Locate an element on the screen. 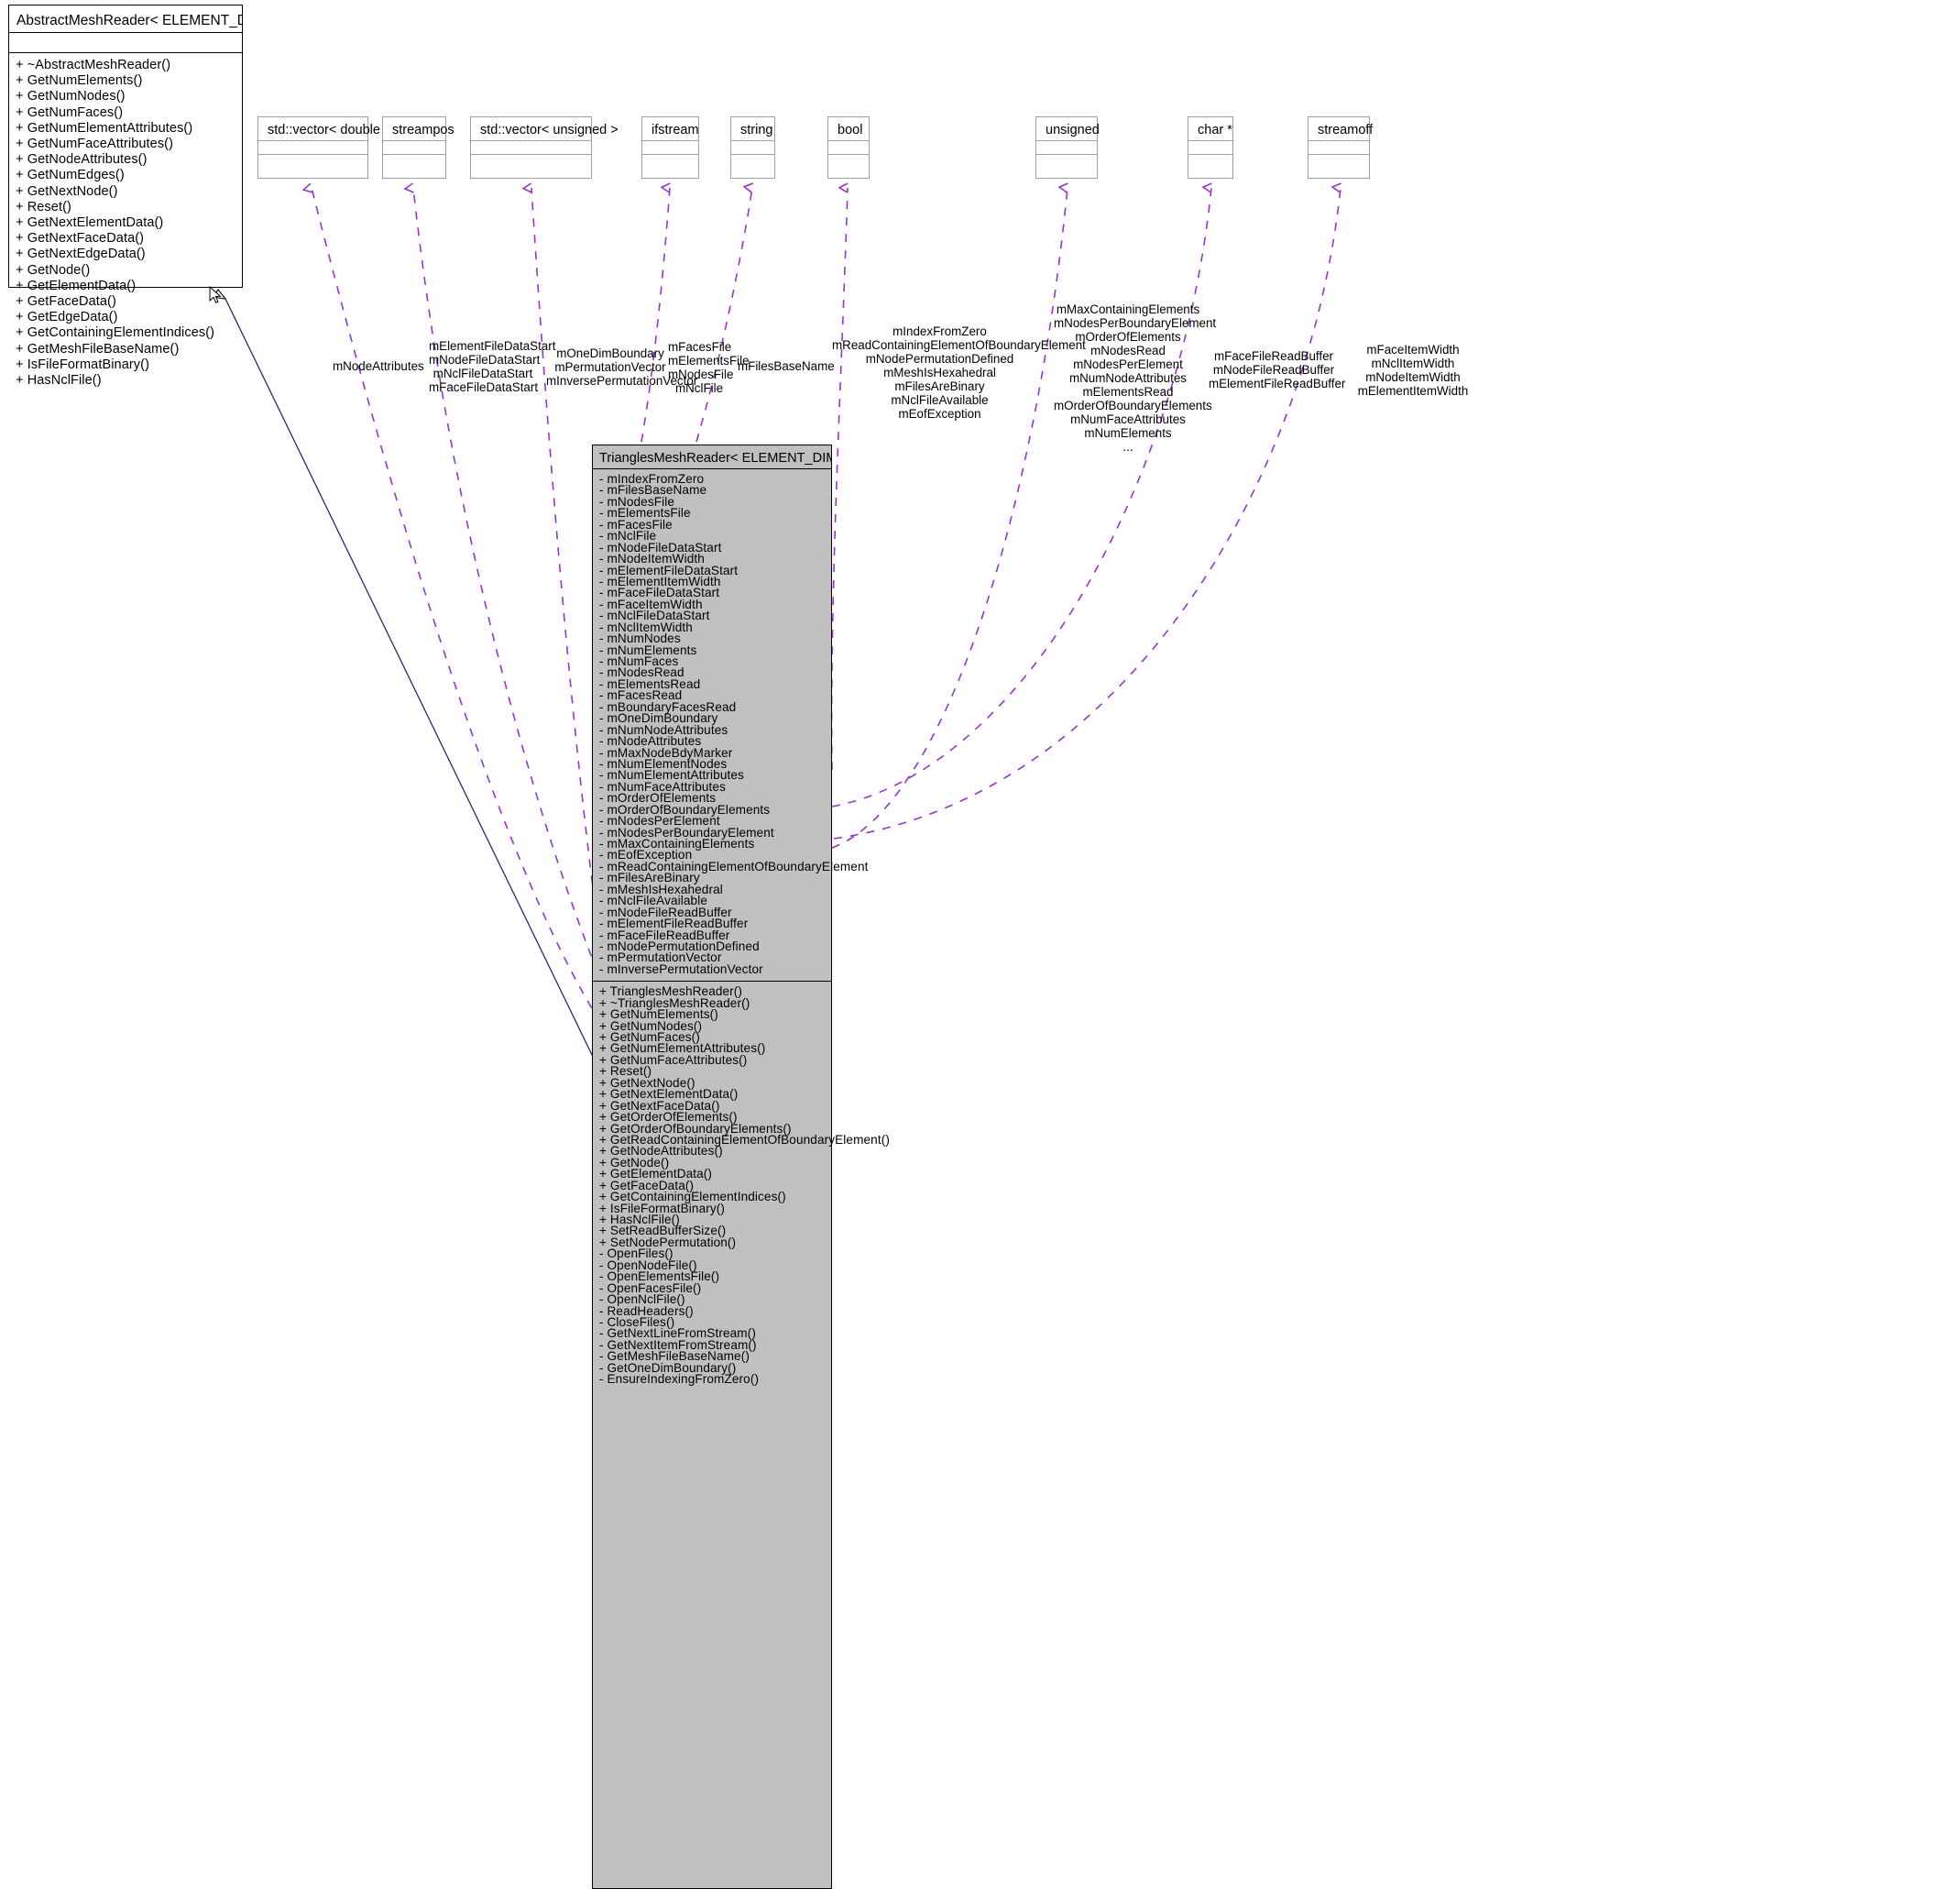  class-member-method: + GetNumElements() is located at coordinates (79, 81).